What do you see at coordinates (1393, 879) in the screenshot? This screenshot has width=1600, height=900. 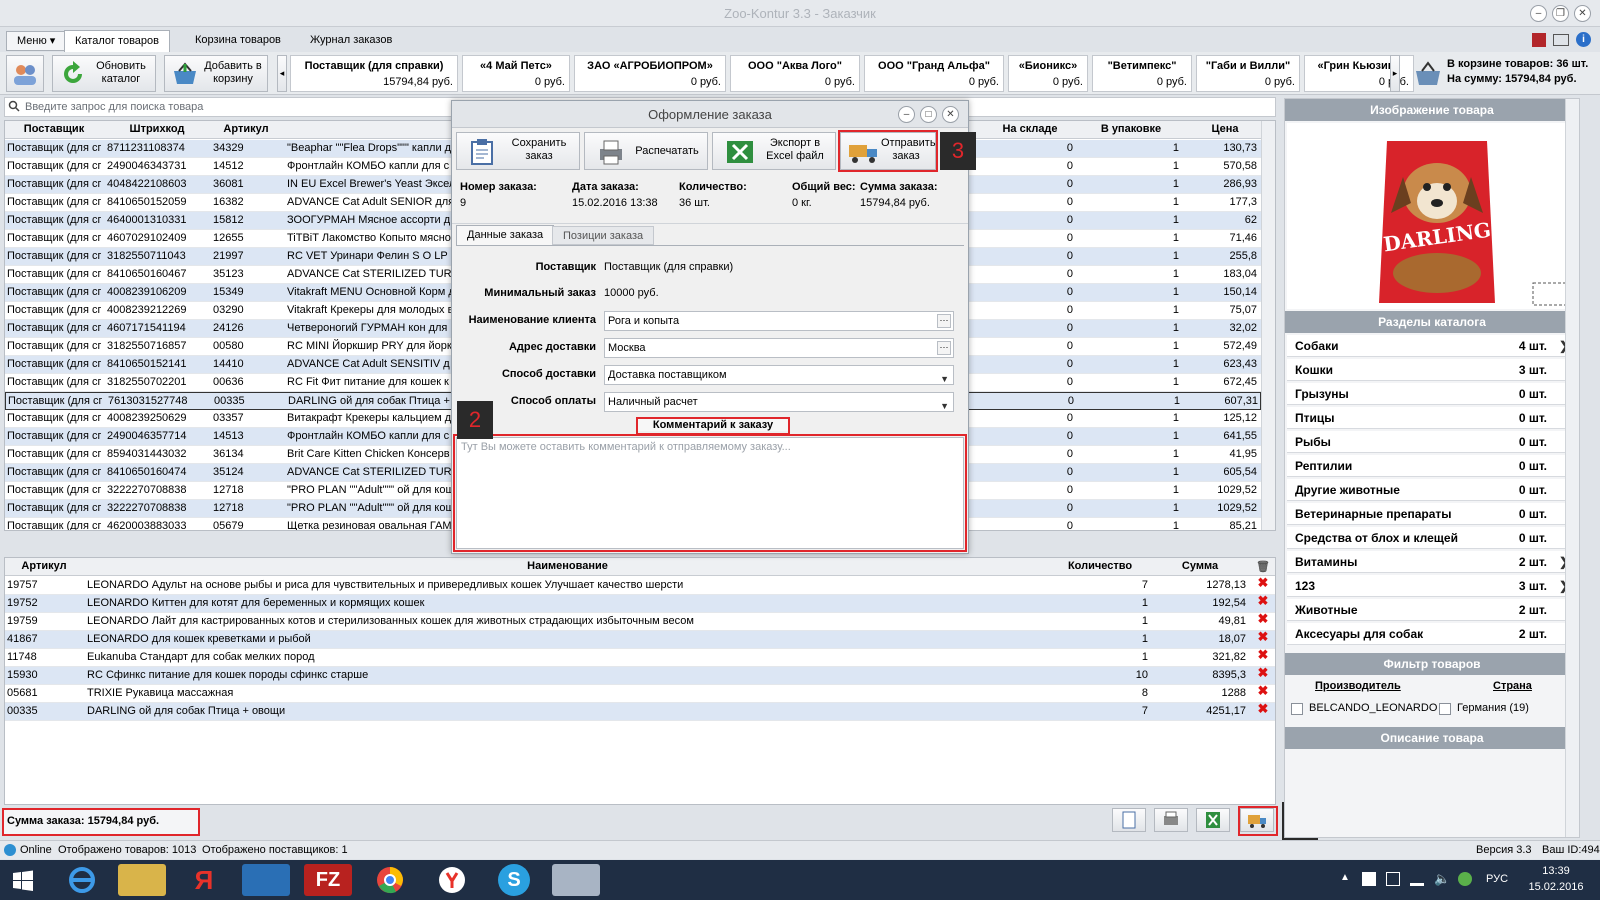 I see `tray-network-icon` at bounding box center [1393, 879].